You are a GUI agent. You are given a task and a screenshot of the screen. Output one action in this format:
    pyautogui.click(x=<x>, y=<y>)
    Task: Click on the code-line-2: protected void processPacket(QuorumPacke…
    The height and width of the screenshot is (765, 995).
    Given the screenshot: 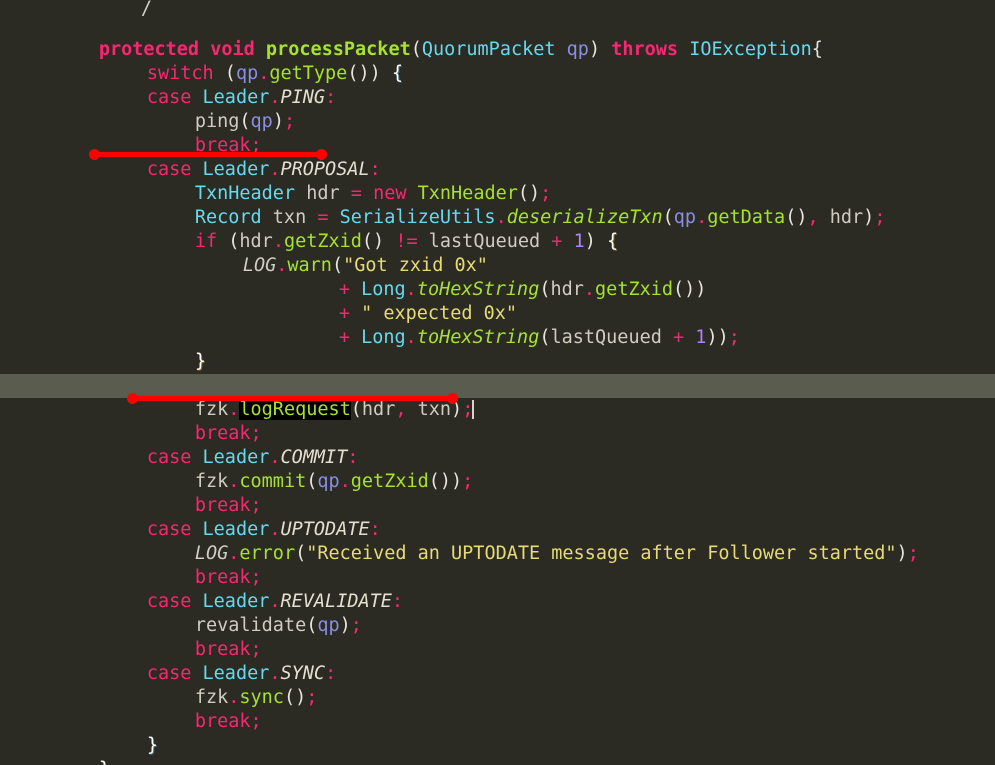 What is the action you would take?
    pyautogui.click(x=497, y=37)
    